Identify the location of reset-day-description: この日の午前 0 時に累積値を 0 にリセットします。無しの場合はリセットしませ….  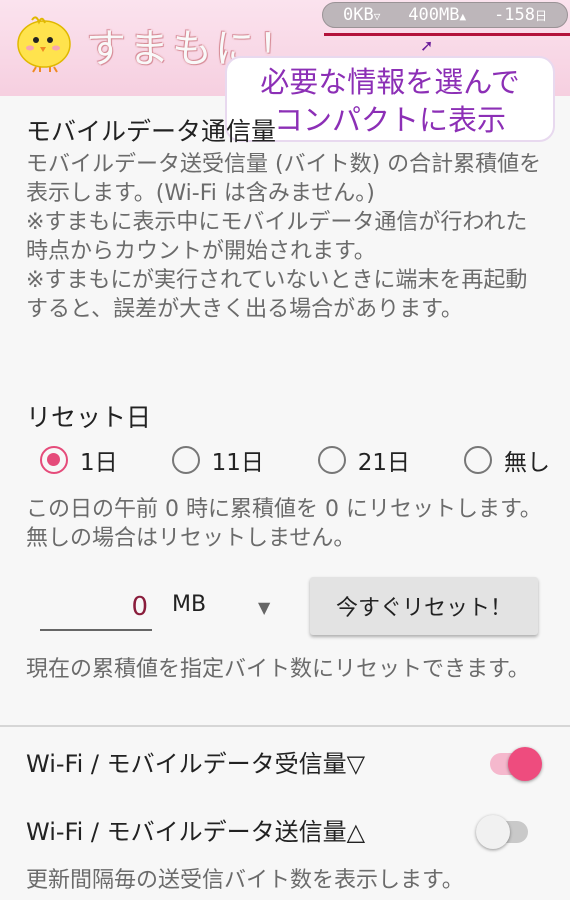
(284, 524).